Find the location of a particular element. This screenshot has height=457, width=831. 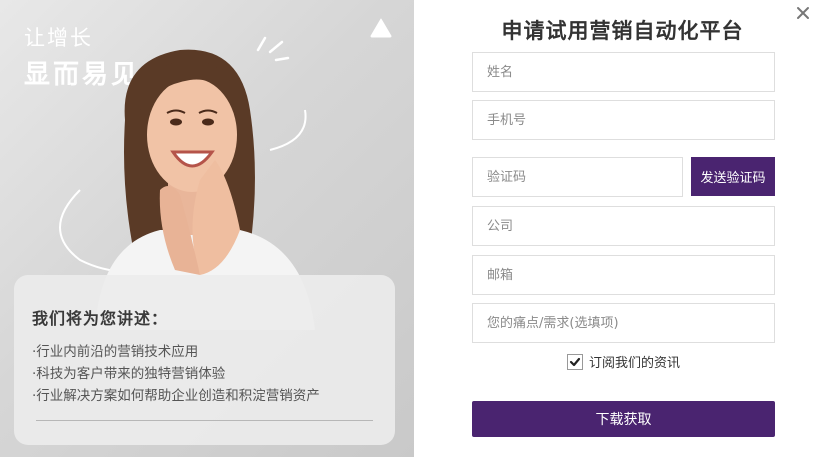

company-field is located at coordinates (623, 226).